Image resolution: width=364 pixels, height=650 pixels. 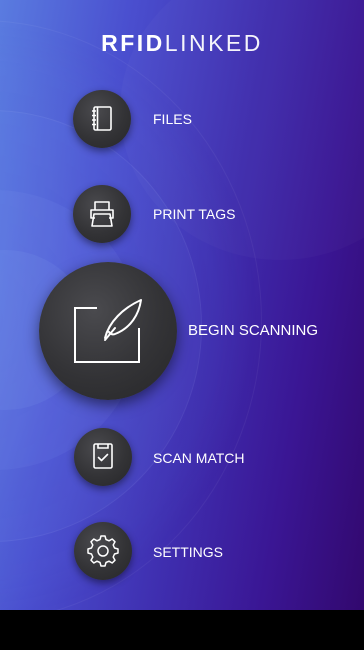 I want to click on gear-icon, so click(x=103, y=551).